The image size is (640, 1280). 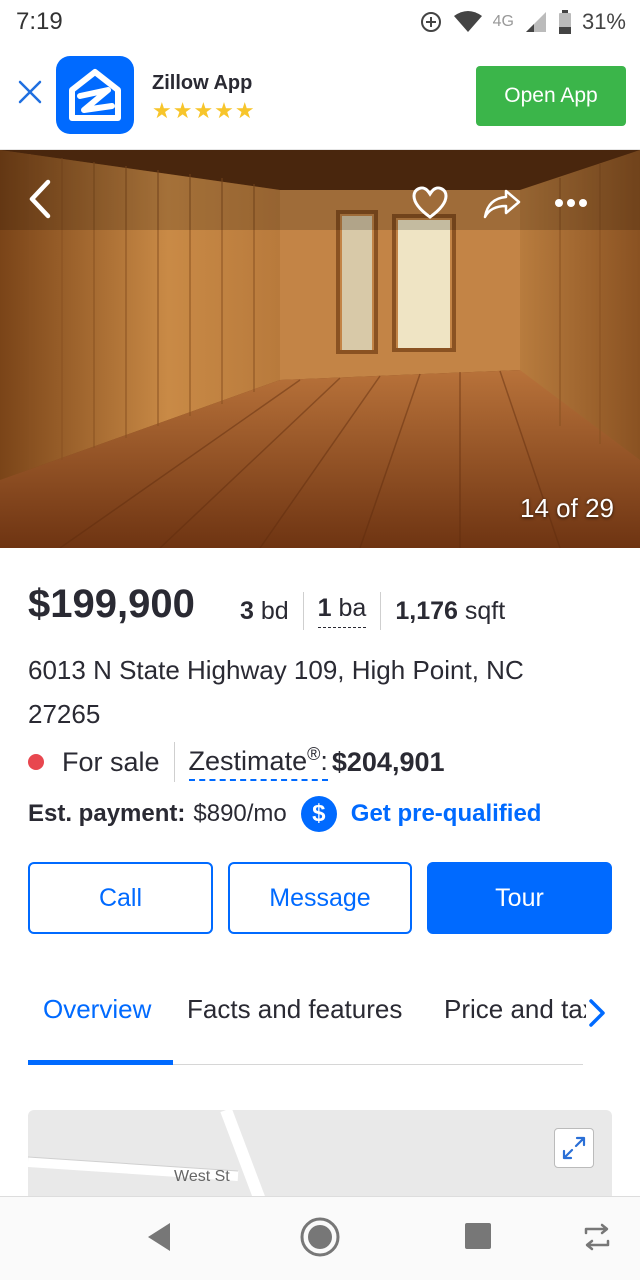 What do you see at coordinates (276, 670) in the screenshot?
I see `address-line-1: 6013 N State Highway 109, High Point, NC` at bounding box center [276, 670].